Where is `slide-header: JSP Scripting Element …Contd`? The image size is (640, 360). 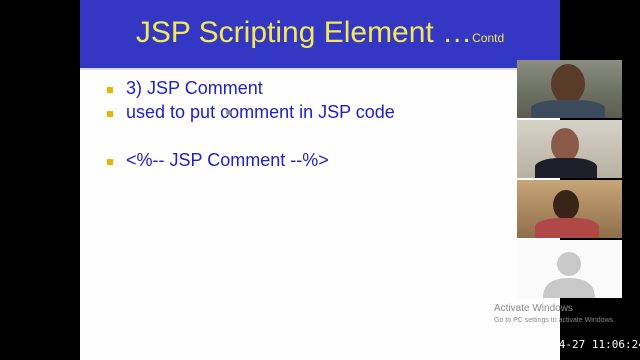 slide-header: JSP Scripting Element …Contd is located at coordinates (320, 34).